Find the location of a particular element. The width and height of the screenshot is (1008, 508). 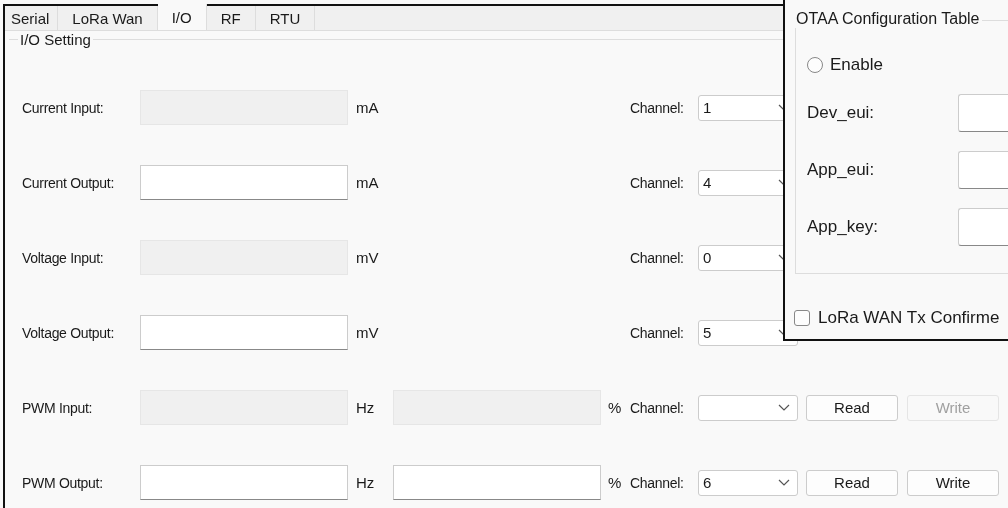

field-label: PWM Output: is located at coordinates (63, 482).